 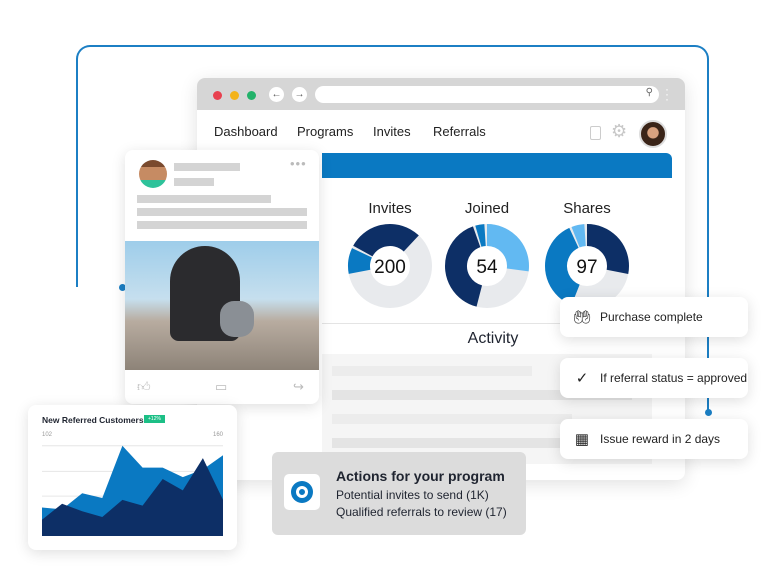 What do you see at coordinates (459, 131) in the screenshot?
I see `nav-referrals: Referrals` at bounding box center [459, 131].